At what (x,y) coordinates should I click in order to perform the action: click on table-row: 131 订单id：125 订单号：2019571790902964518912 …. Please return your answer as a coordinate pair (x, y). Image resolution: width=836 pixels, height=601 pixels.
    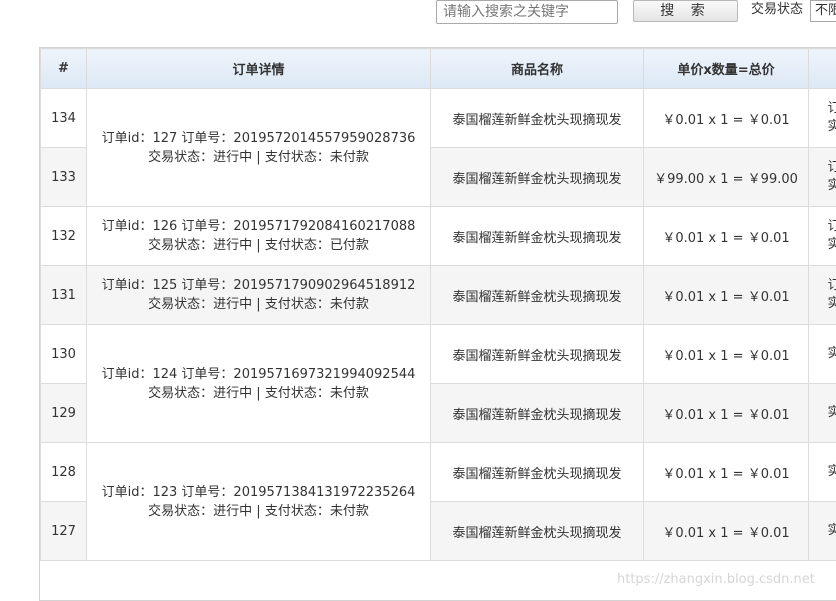
    Looking at the image, I should click on (438, 295).